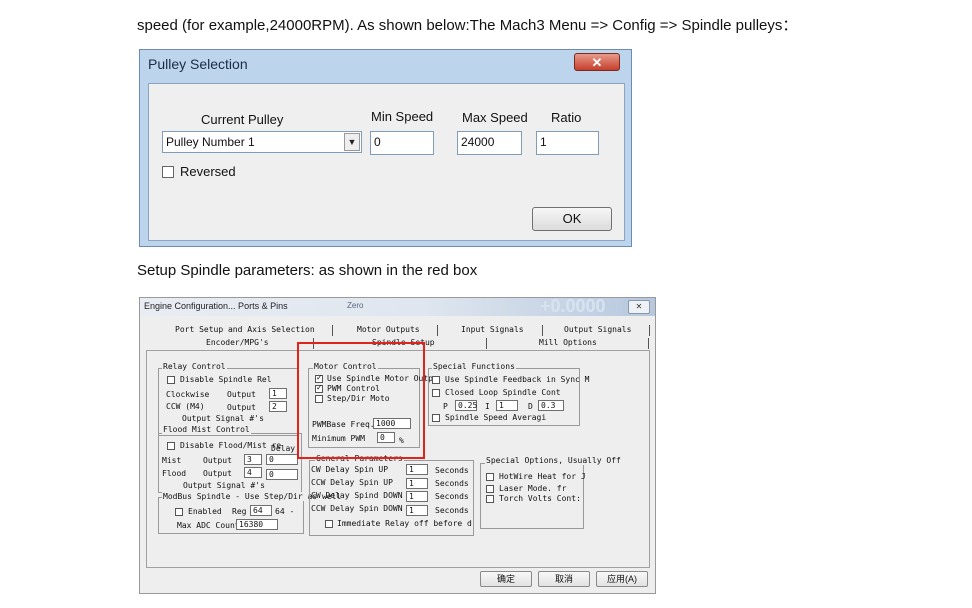  I want to click on ccw-label: CCW (M4), so click(185, 406).